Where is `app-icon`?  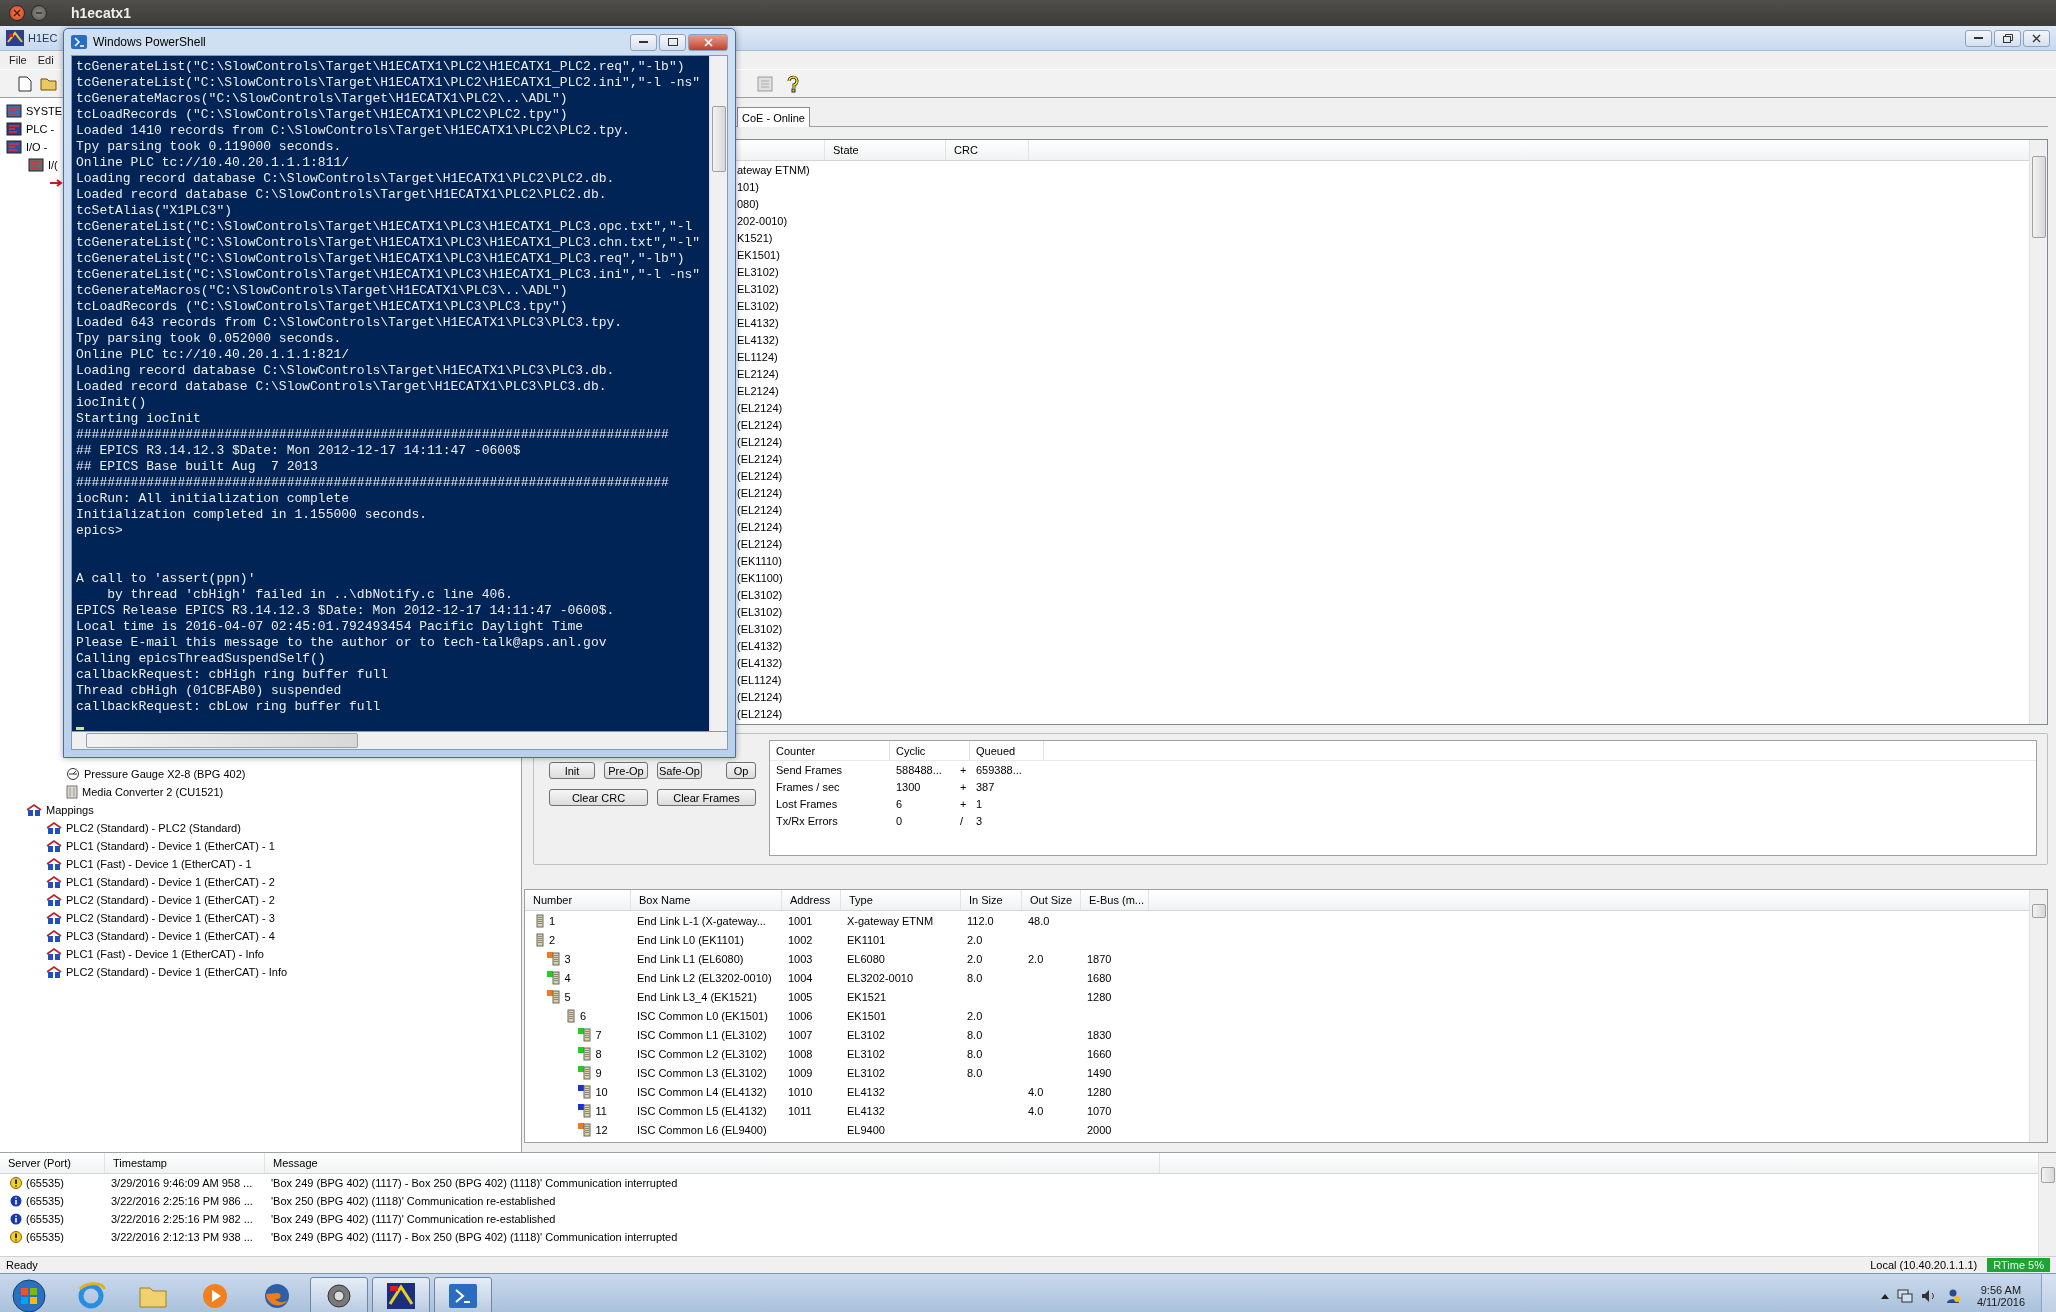 app-icon is located at coordinates (401, 1294).